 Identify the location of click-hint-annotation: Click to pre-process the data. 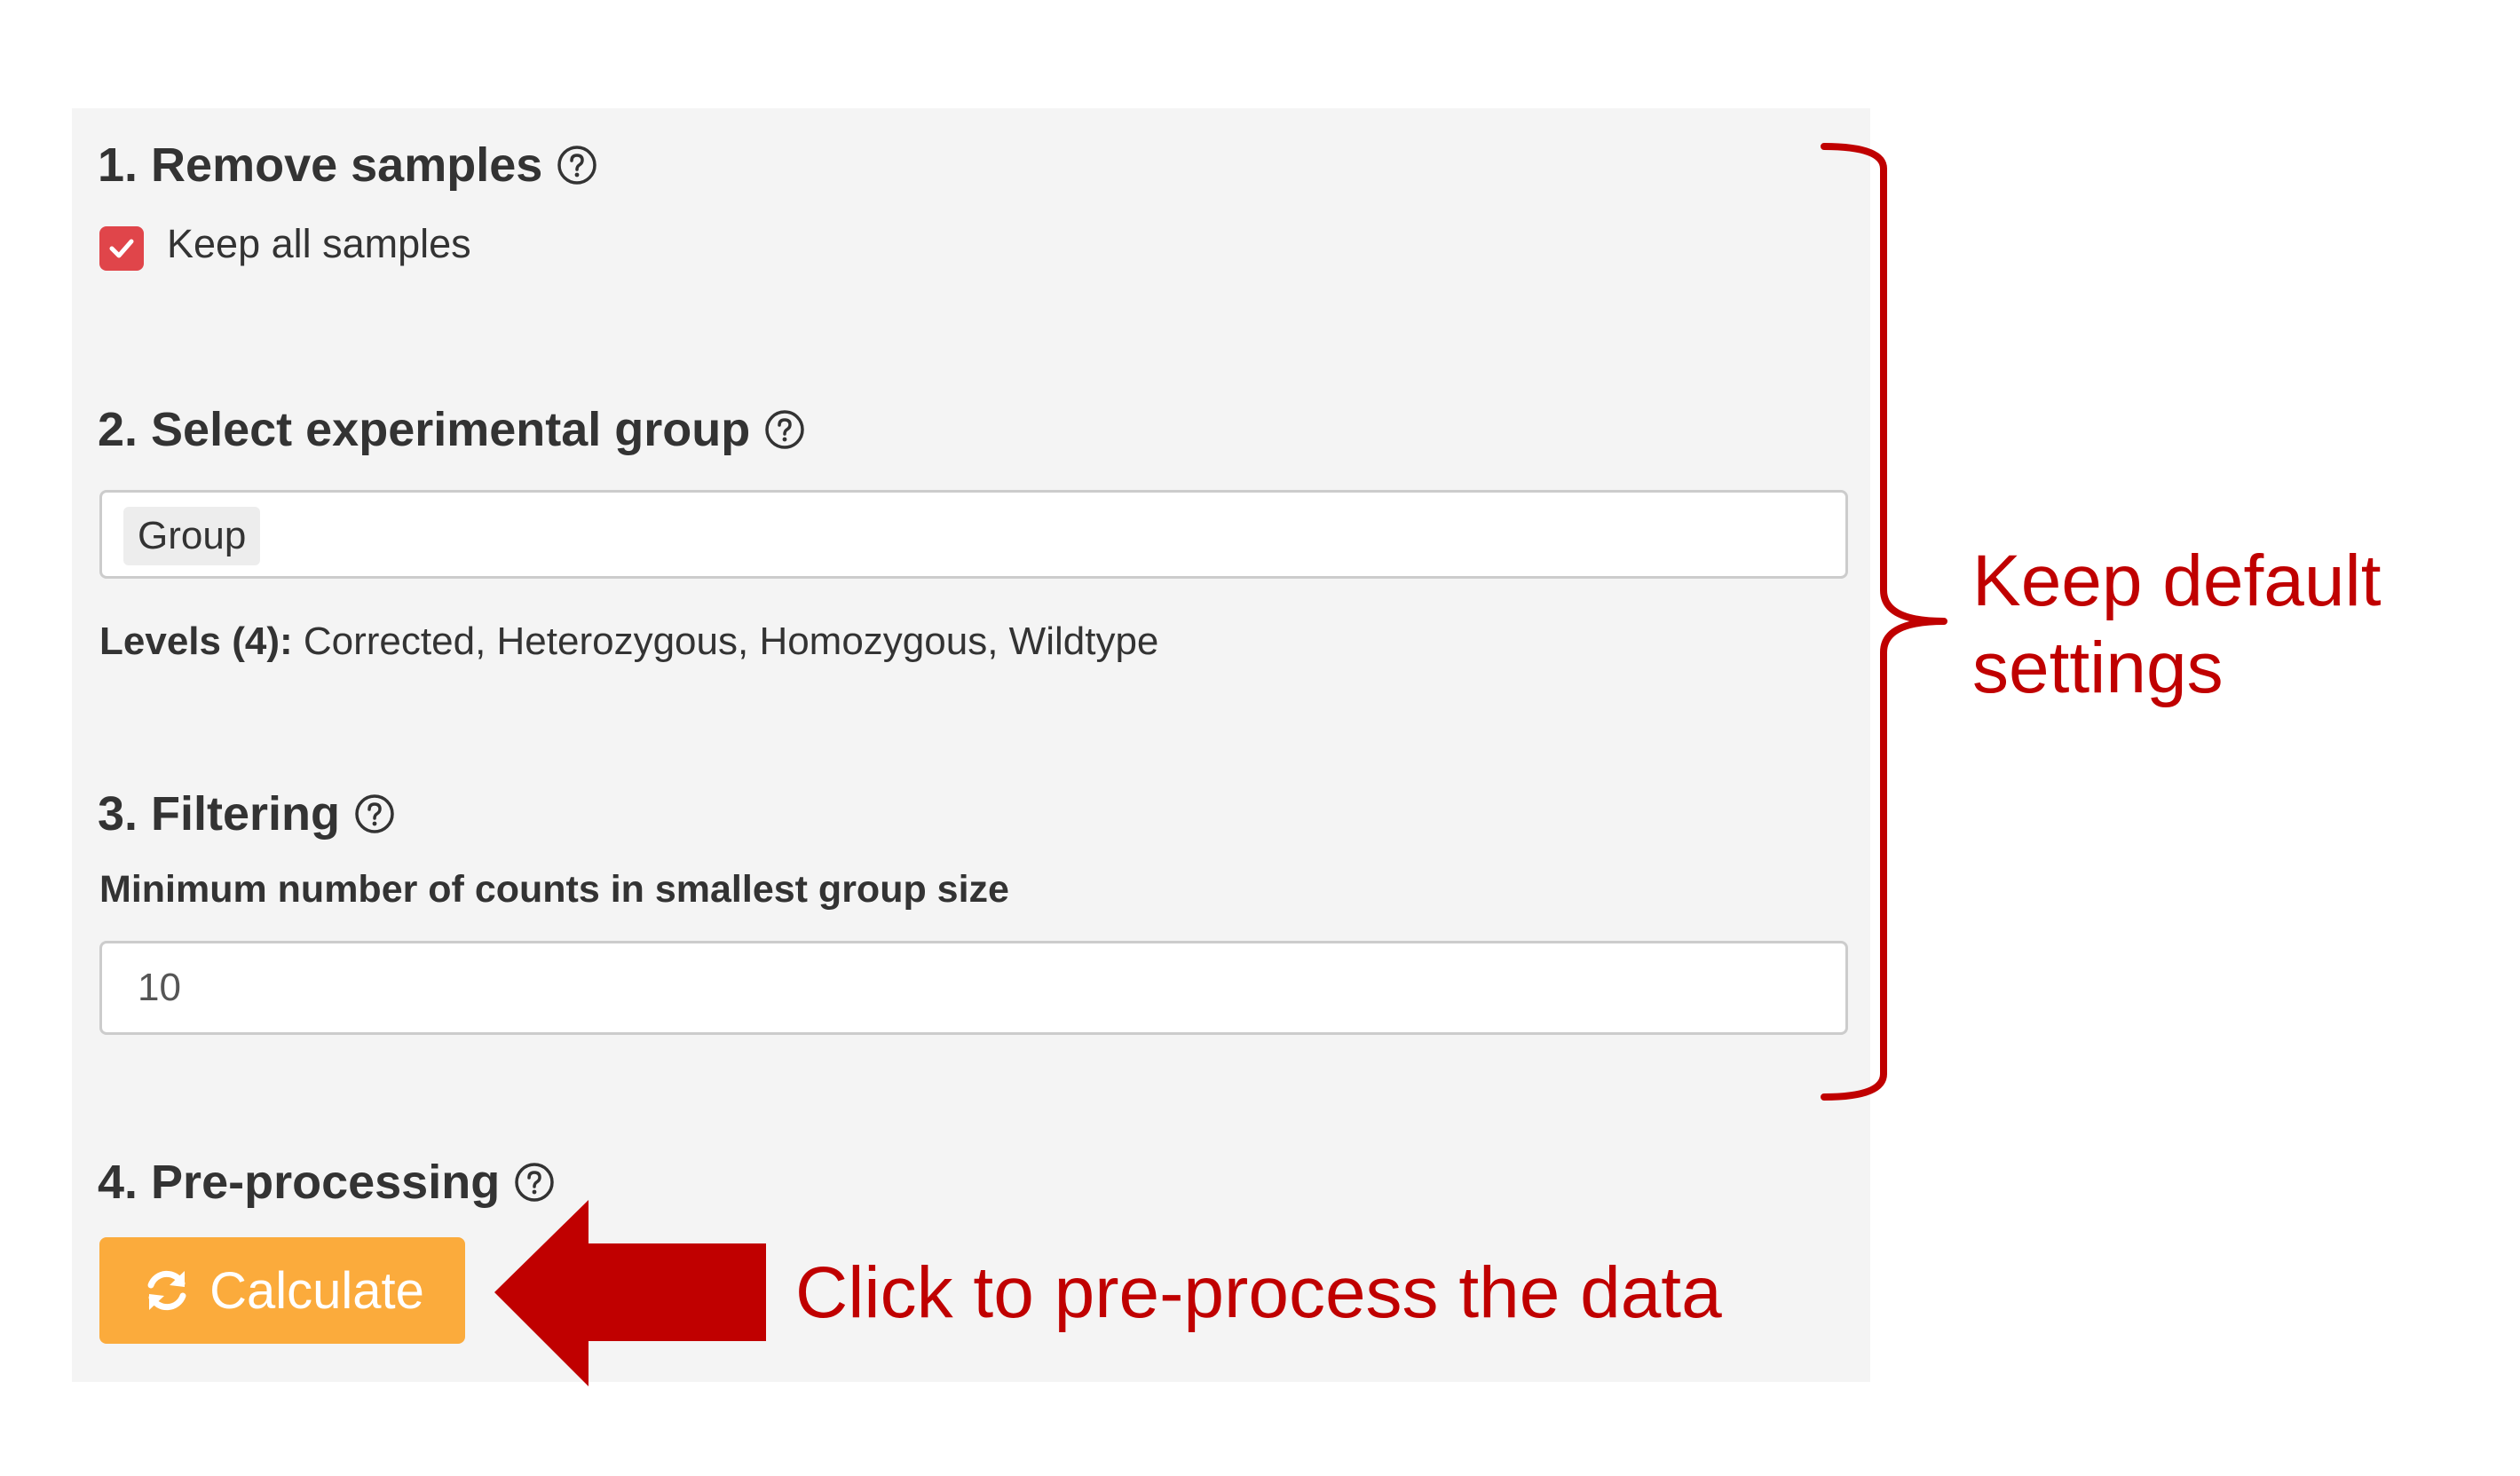
(1258, 1292).